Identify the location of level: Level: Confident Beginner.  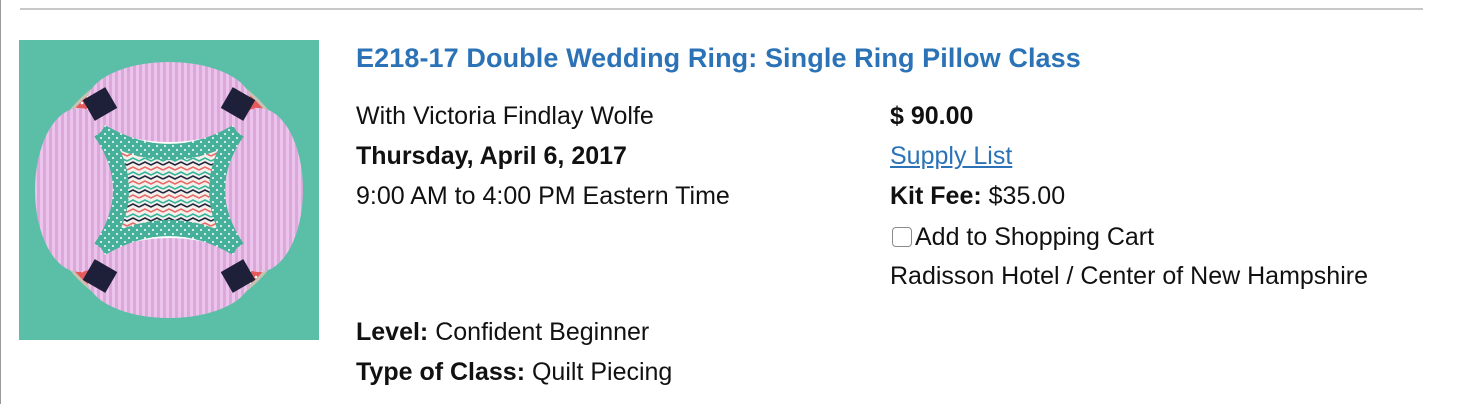
(502, 332).